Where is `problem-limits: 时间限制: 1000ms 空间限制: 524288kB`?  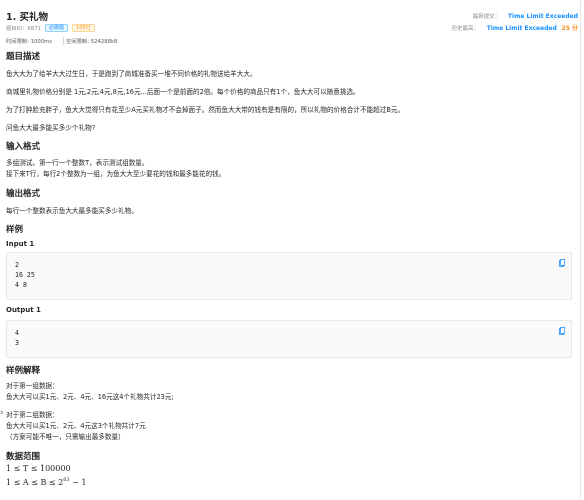 problem-limits: 时间限制: 1000ms 空间限制: 524288kB is located at coordinates (62, 41).